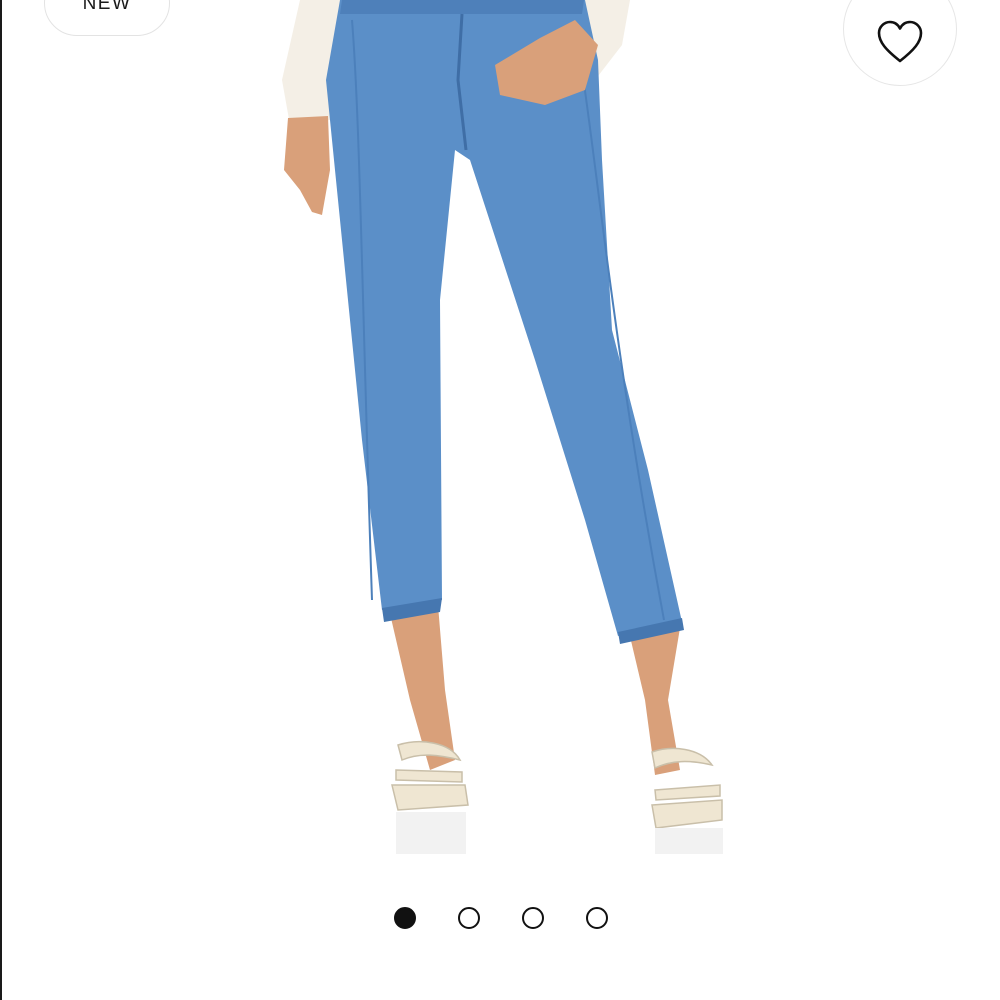  What do you see at coordinates (107, 7) in the screenshot?
I see `new-badge-label: NEW` at bounding box center [107, 7].